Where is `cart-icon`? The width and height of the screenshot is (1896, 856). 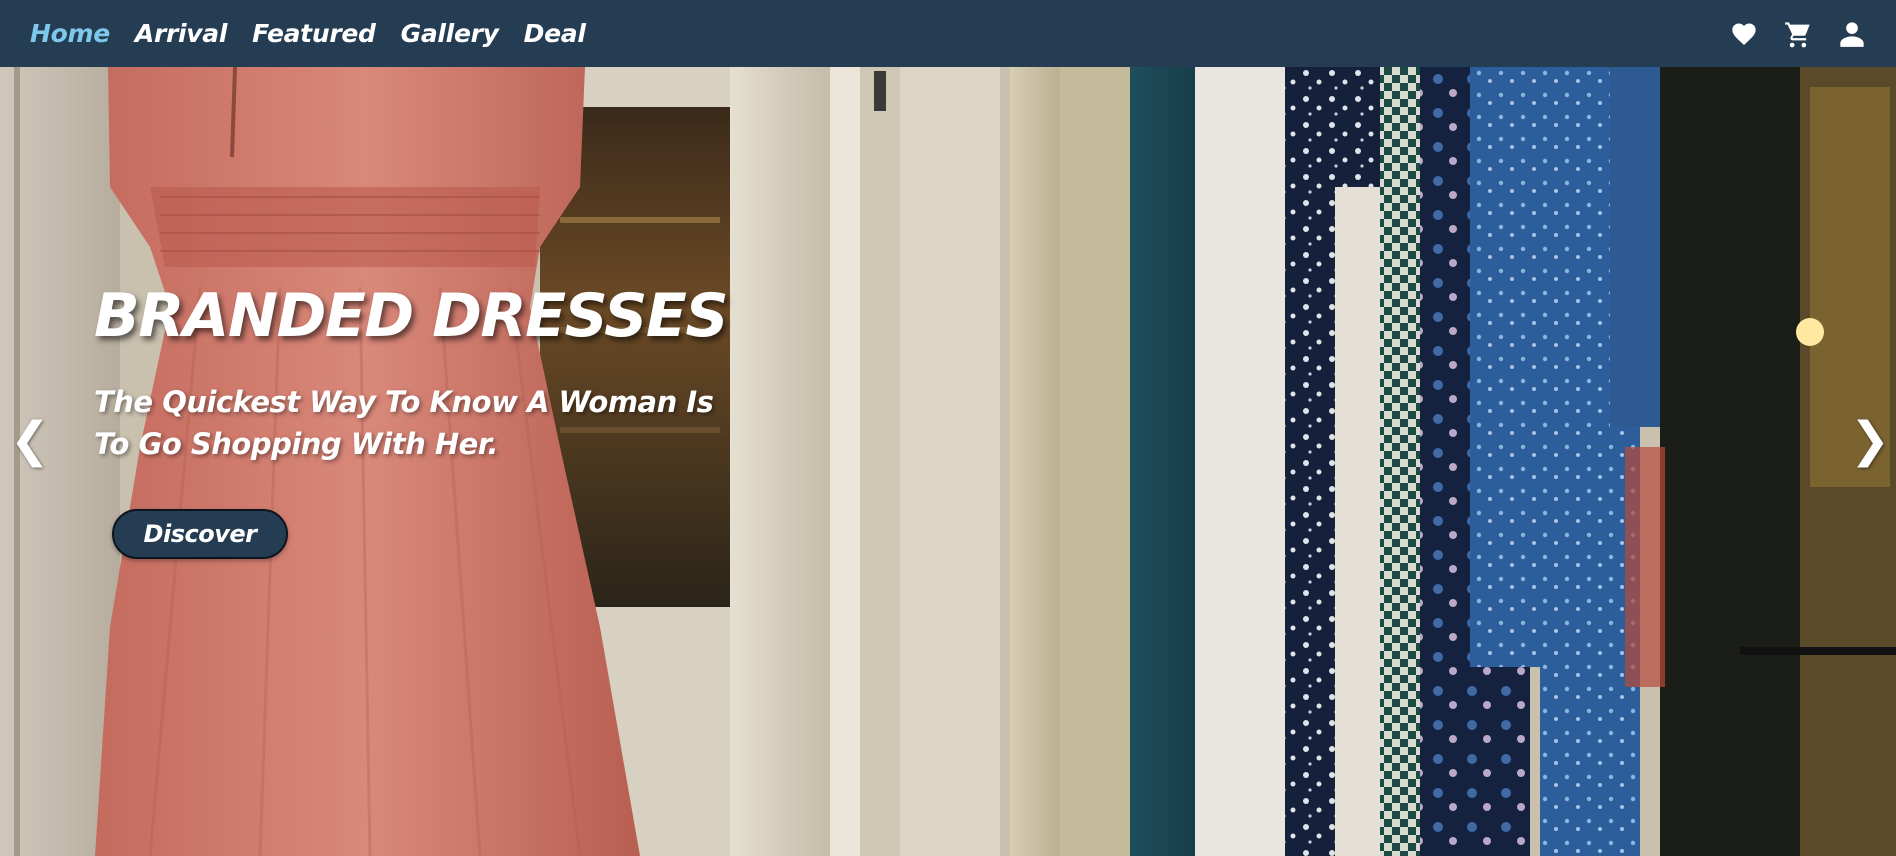
cart-icon is located at coordinates (1798, 34).